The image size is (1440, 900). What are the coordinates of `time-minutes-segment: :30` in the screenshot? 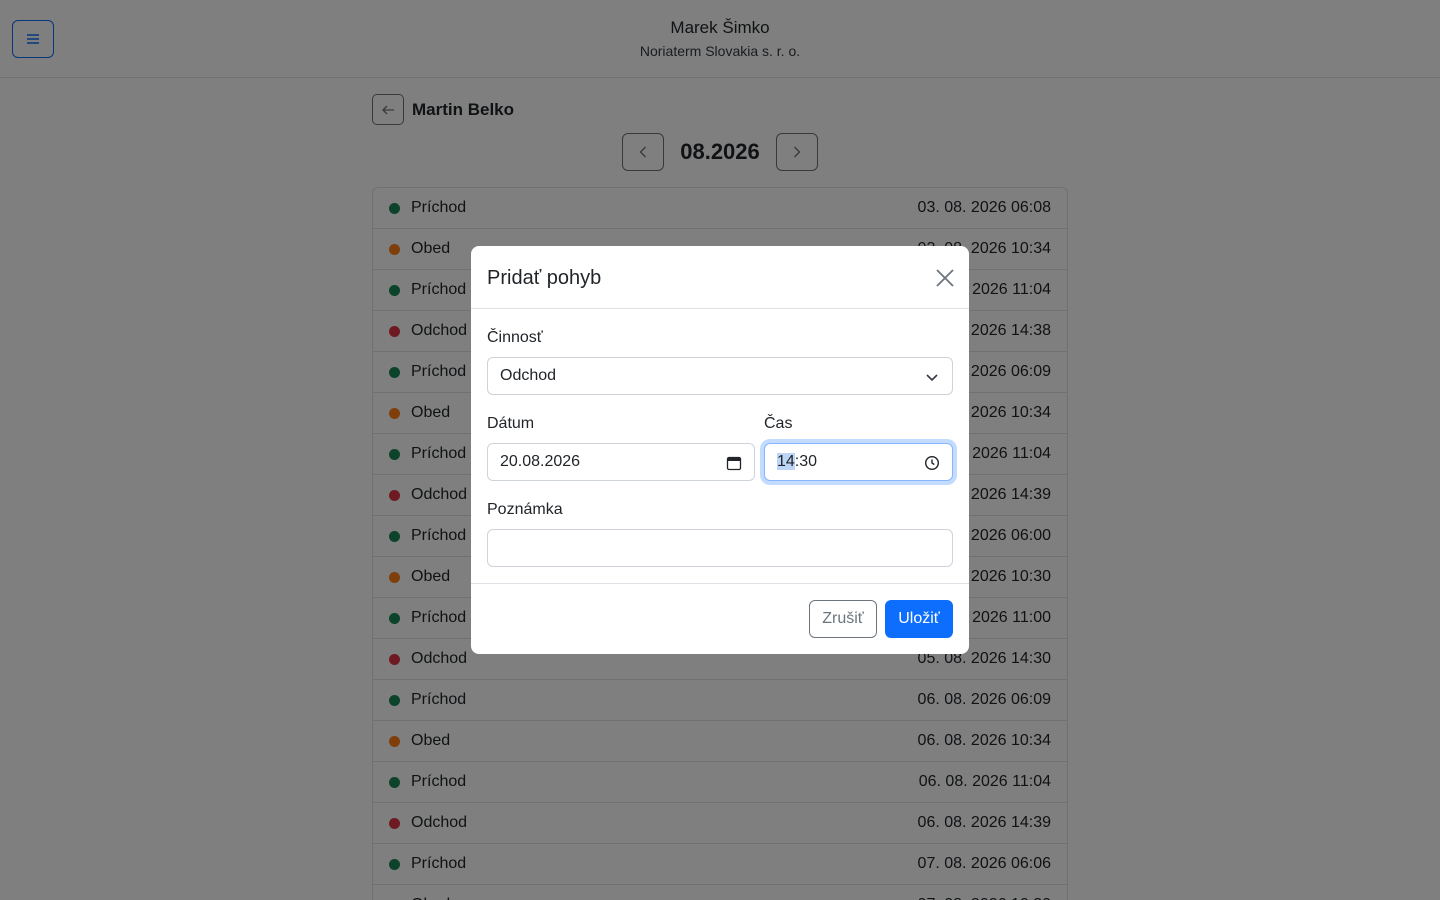 It's located at (806, 461).